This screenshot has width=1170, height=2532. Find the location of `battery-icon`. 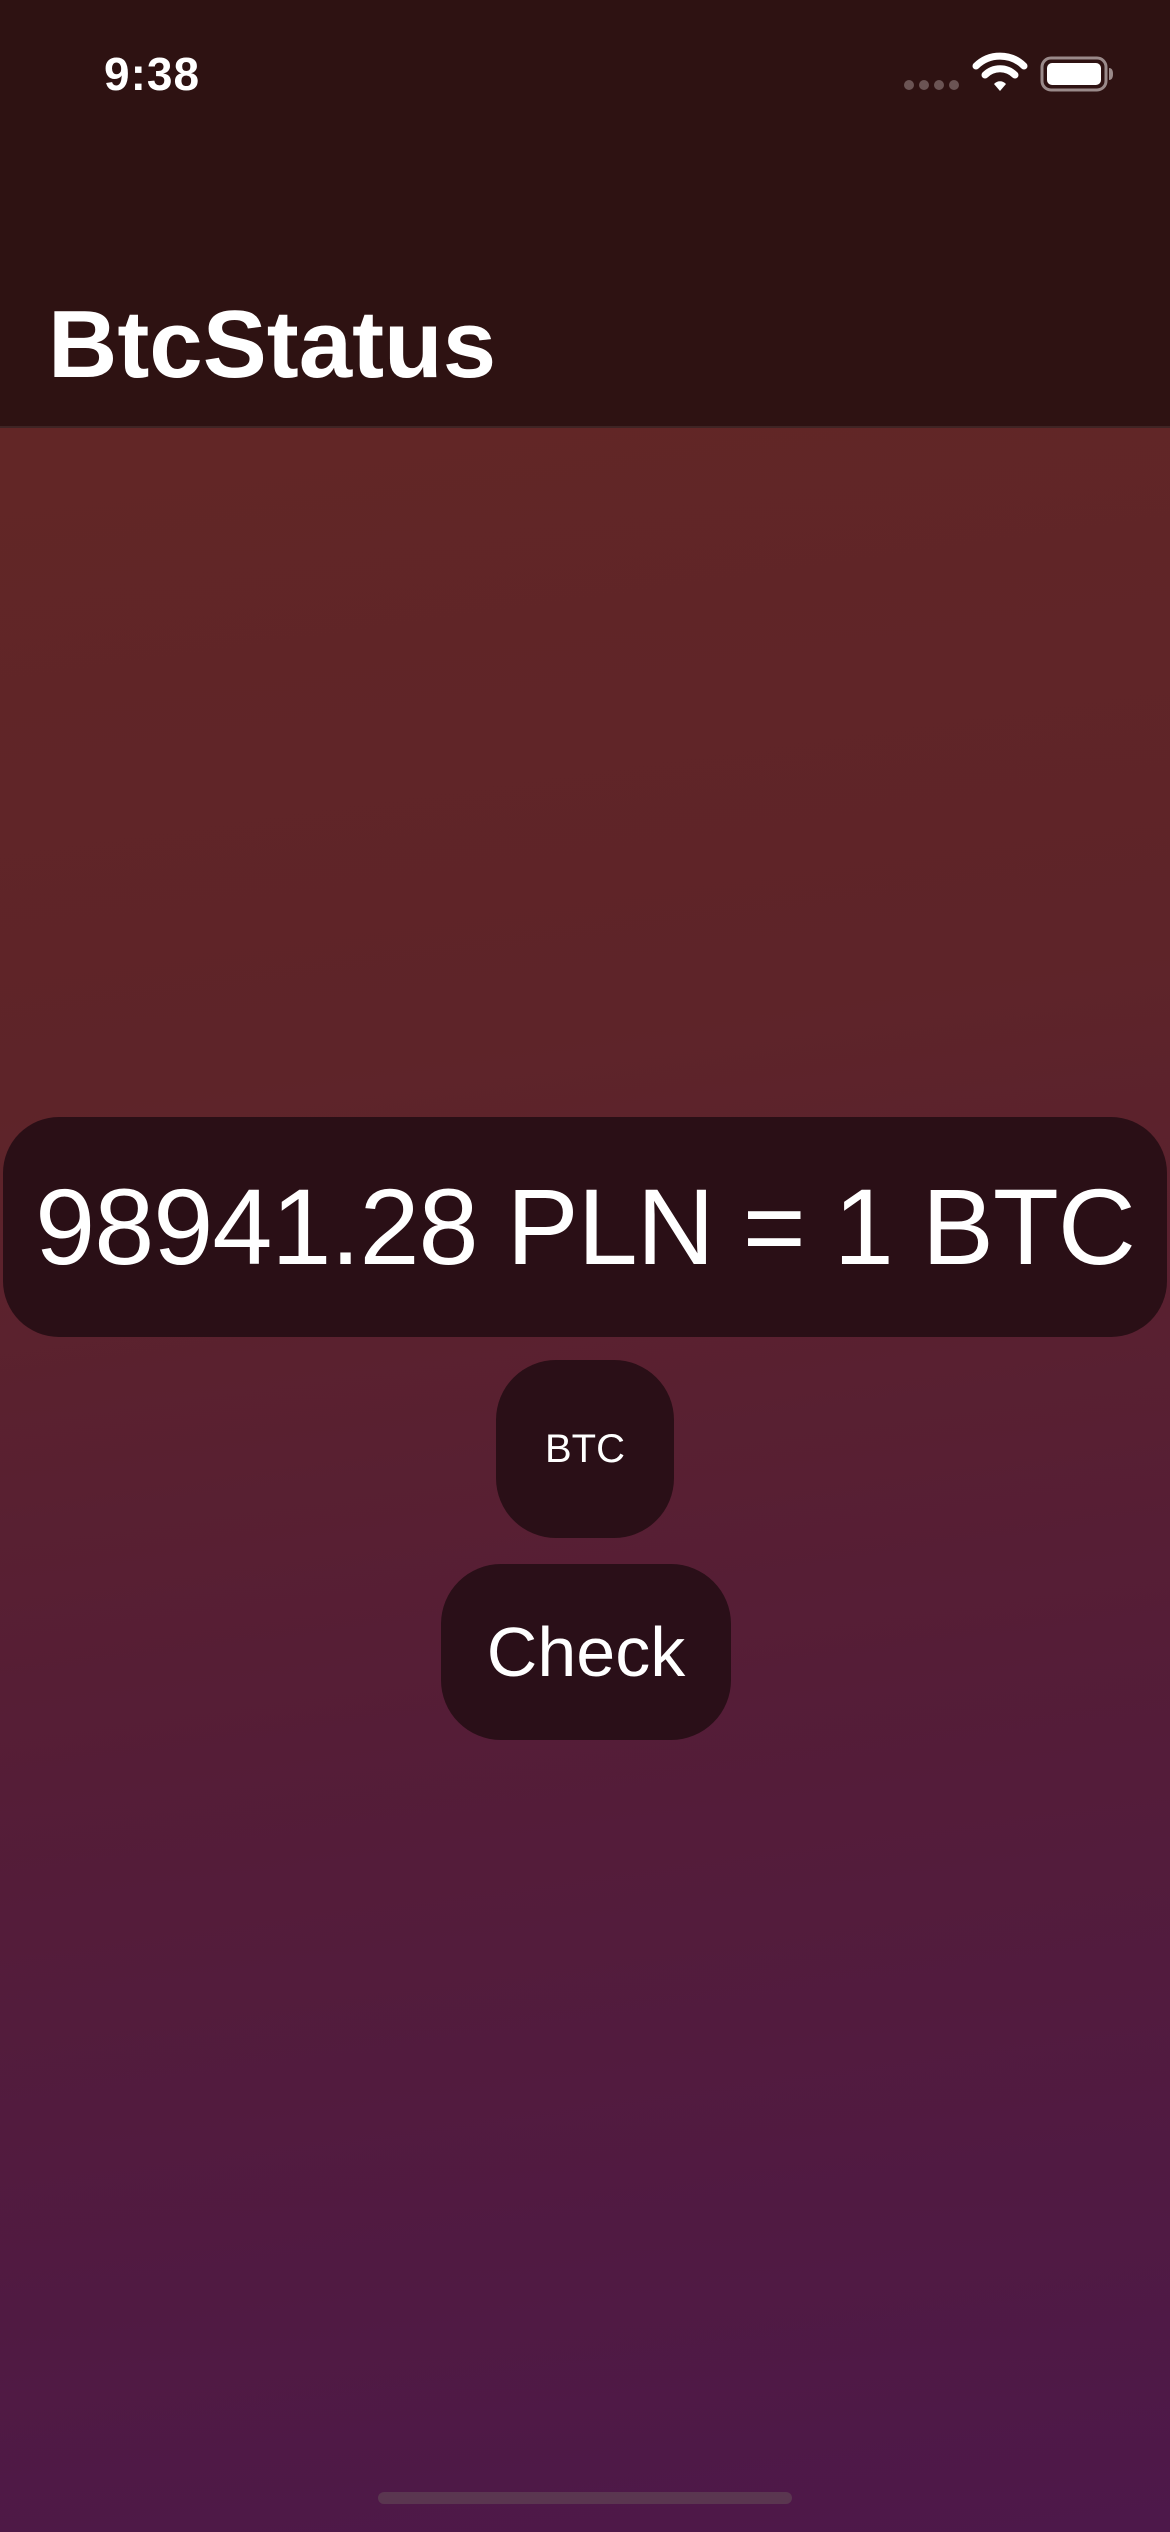

battery-icon is located at coordinates (1076, 74).